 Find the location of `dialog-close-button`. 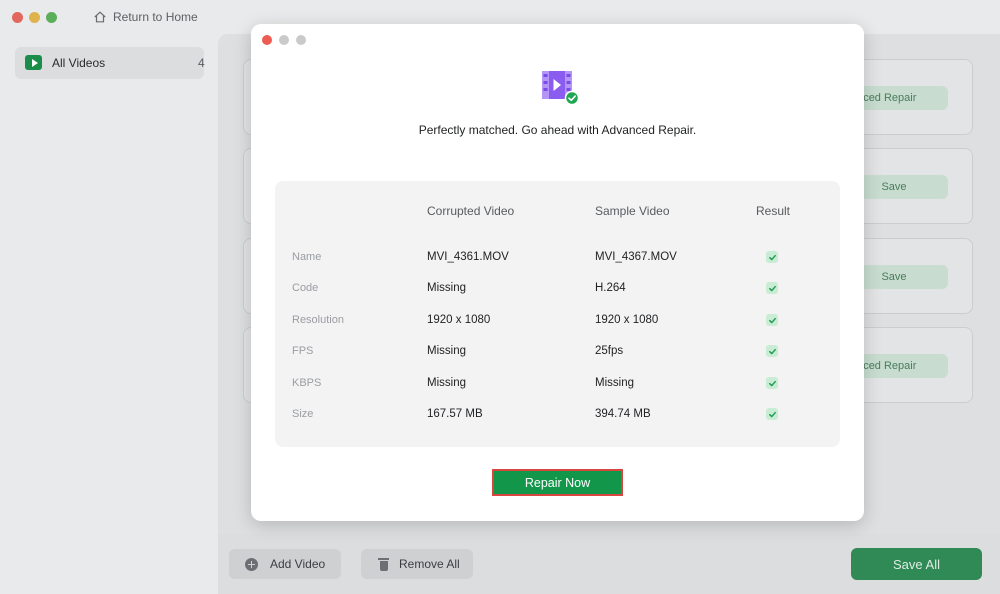

dialog-close-button is located at coordinates (267, 40).